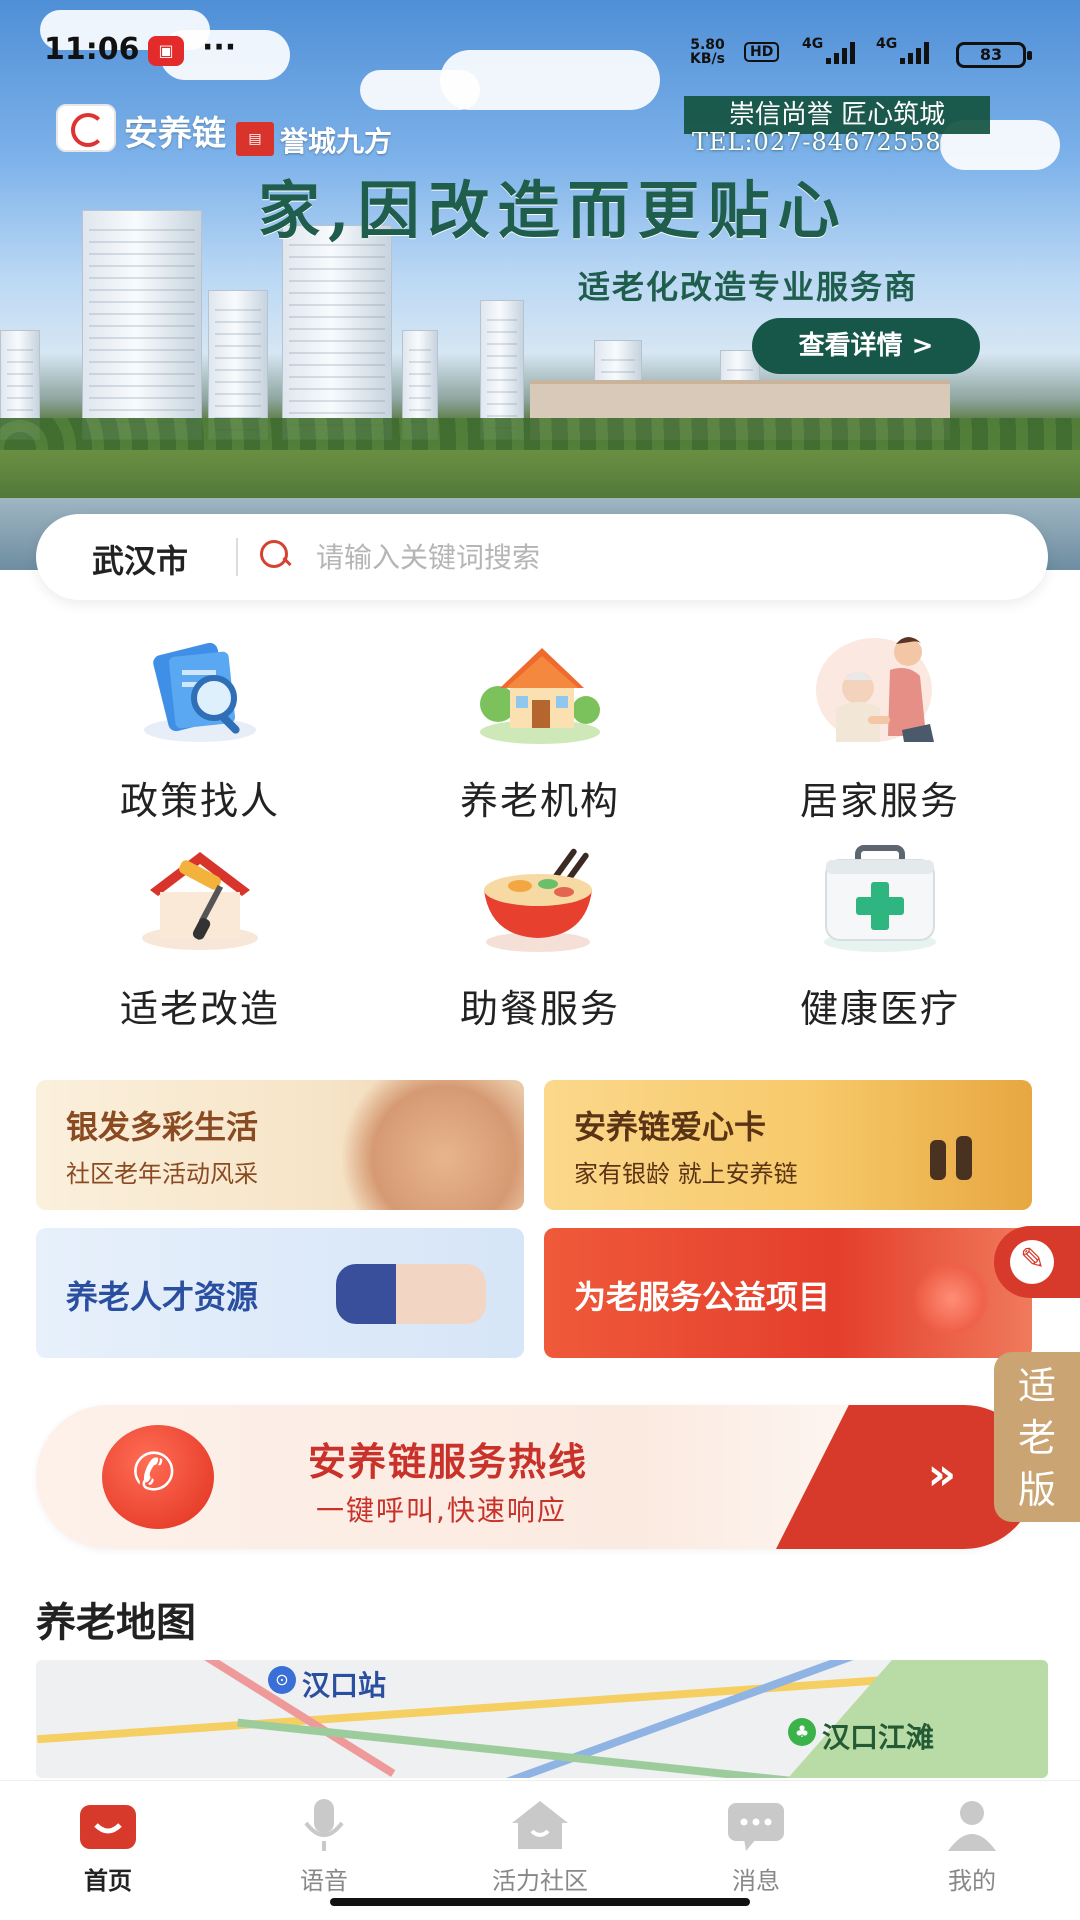  Describe the element at coordinates (540, 1825) in the screenshot. I see `community-house-icon` at that location.